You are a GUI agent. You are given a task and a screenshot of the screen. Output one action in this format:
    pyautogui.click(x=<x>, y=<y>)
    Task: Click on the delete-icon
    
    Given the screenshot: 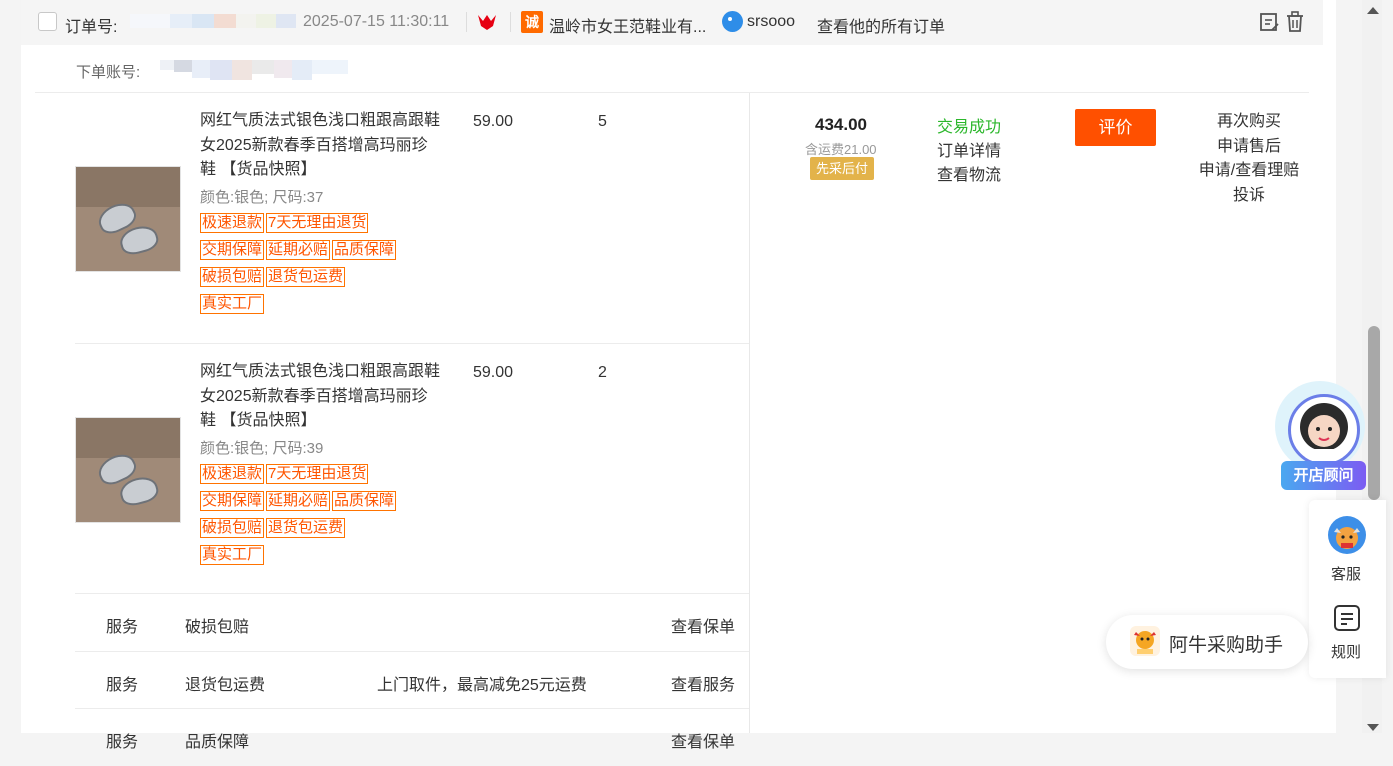 What is the action you would take?
    pyautogui.click(x=1295, y=24)
    